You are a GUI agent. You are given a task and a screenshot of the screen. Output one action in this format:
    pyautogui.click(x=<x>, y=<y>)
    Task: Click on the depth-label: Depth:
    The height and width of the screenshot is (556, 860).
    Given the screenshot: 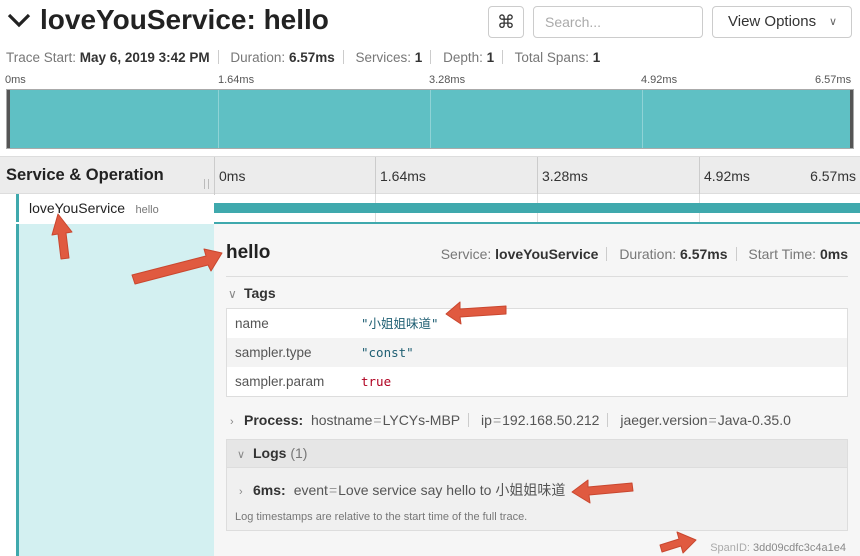 What is the action you would take?
    pyautogui.click(x=463, y=57)
    